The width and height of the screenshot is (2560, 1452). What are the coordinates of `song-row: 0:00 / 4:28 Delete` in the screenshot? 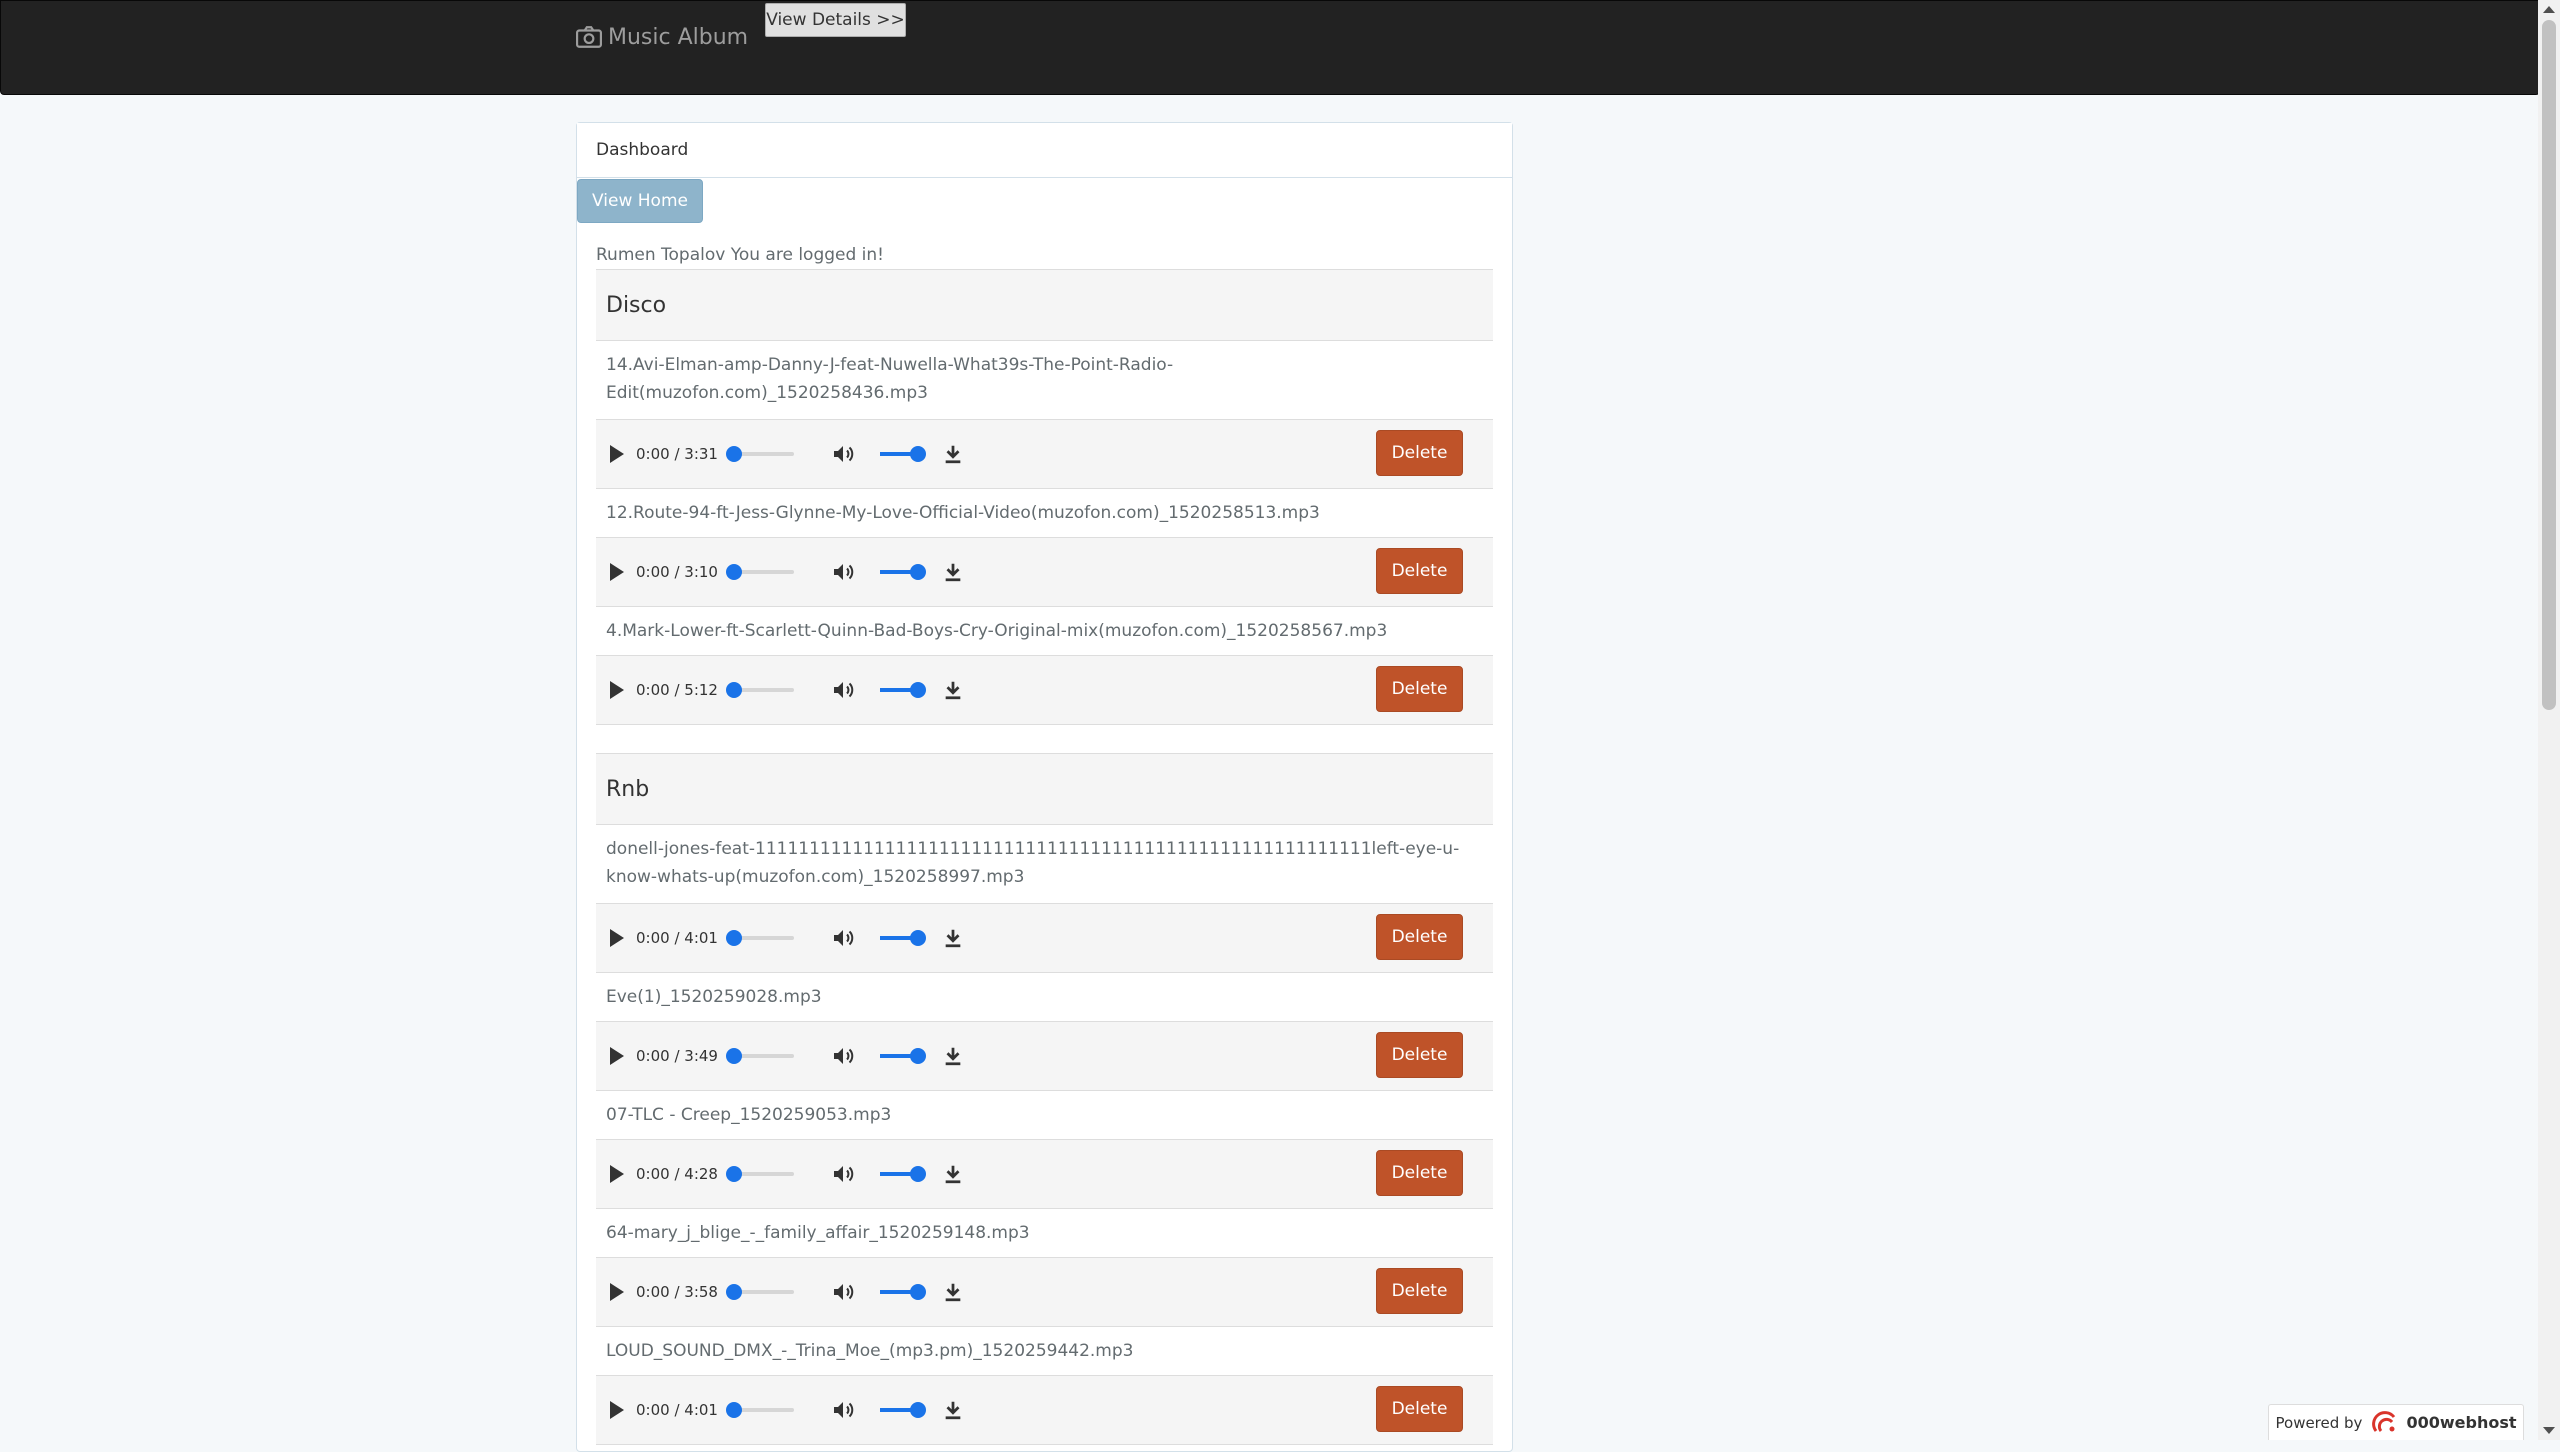 It's located at (1044, 1174).